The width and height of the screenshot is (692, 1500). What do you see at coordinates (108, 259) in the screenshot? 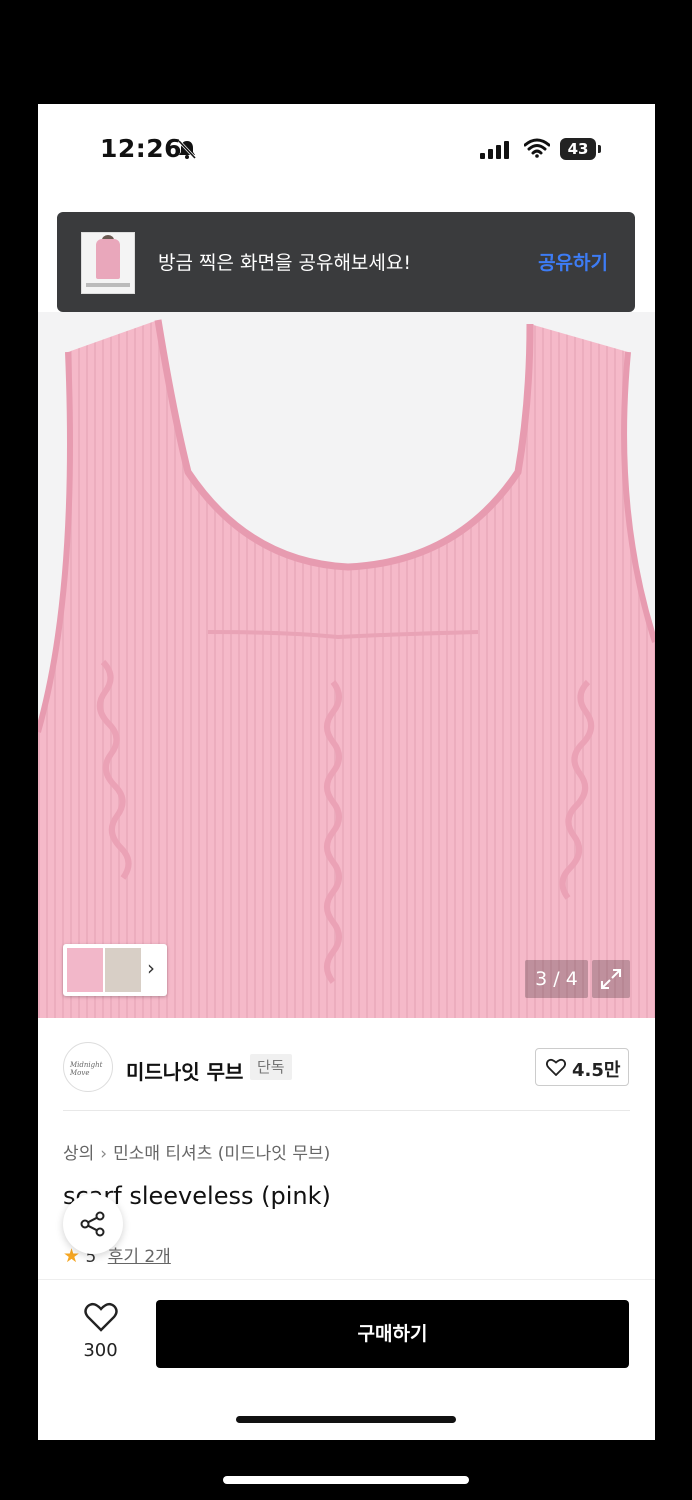
I see `thumbnail-figure` at bounding box center [108, 259].